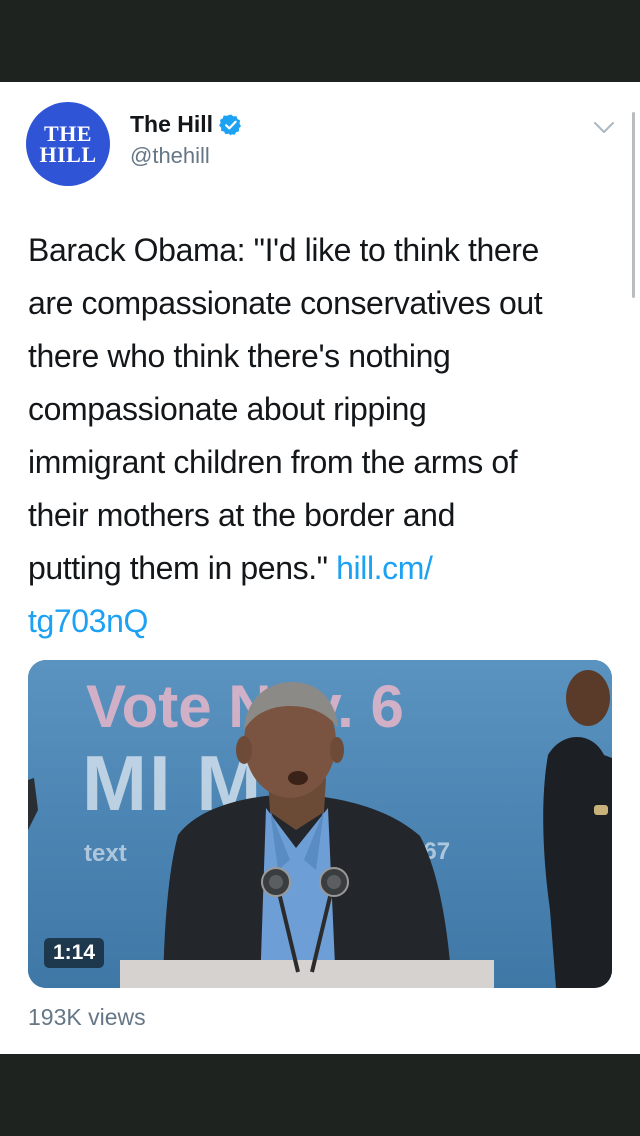 The height and width of the screenshot is (1136, 640). Describe the element at coordinates (285, 303) in the screenshot. I see `tweet-text-line: are compassionate conservatives out` at that location.